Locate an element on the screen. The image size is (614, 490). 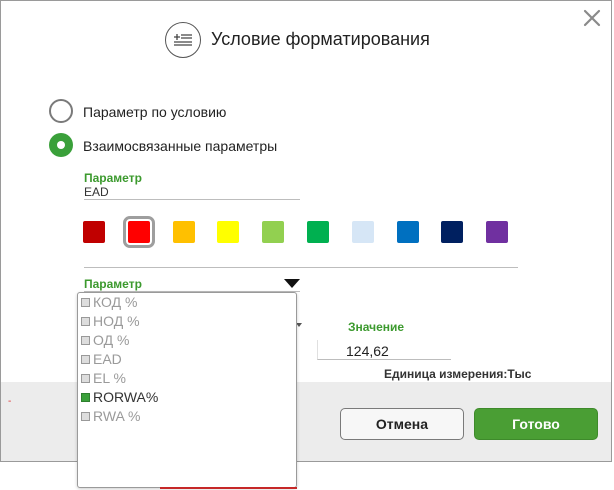
palette-divider is located at coordinates (301, 267).